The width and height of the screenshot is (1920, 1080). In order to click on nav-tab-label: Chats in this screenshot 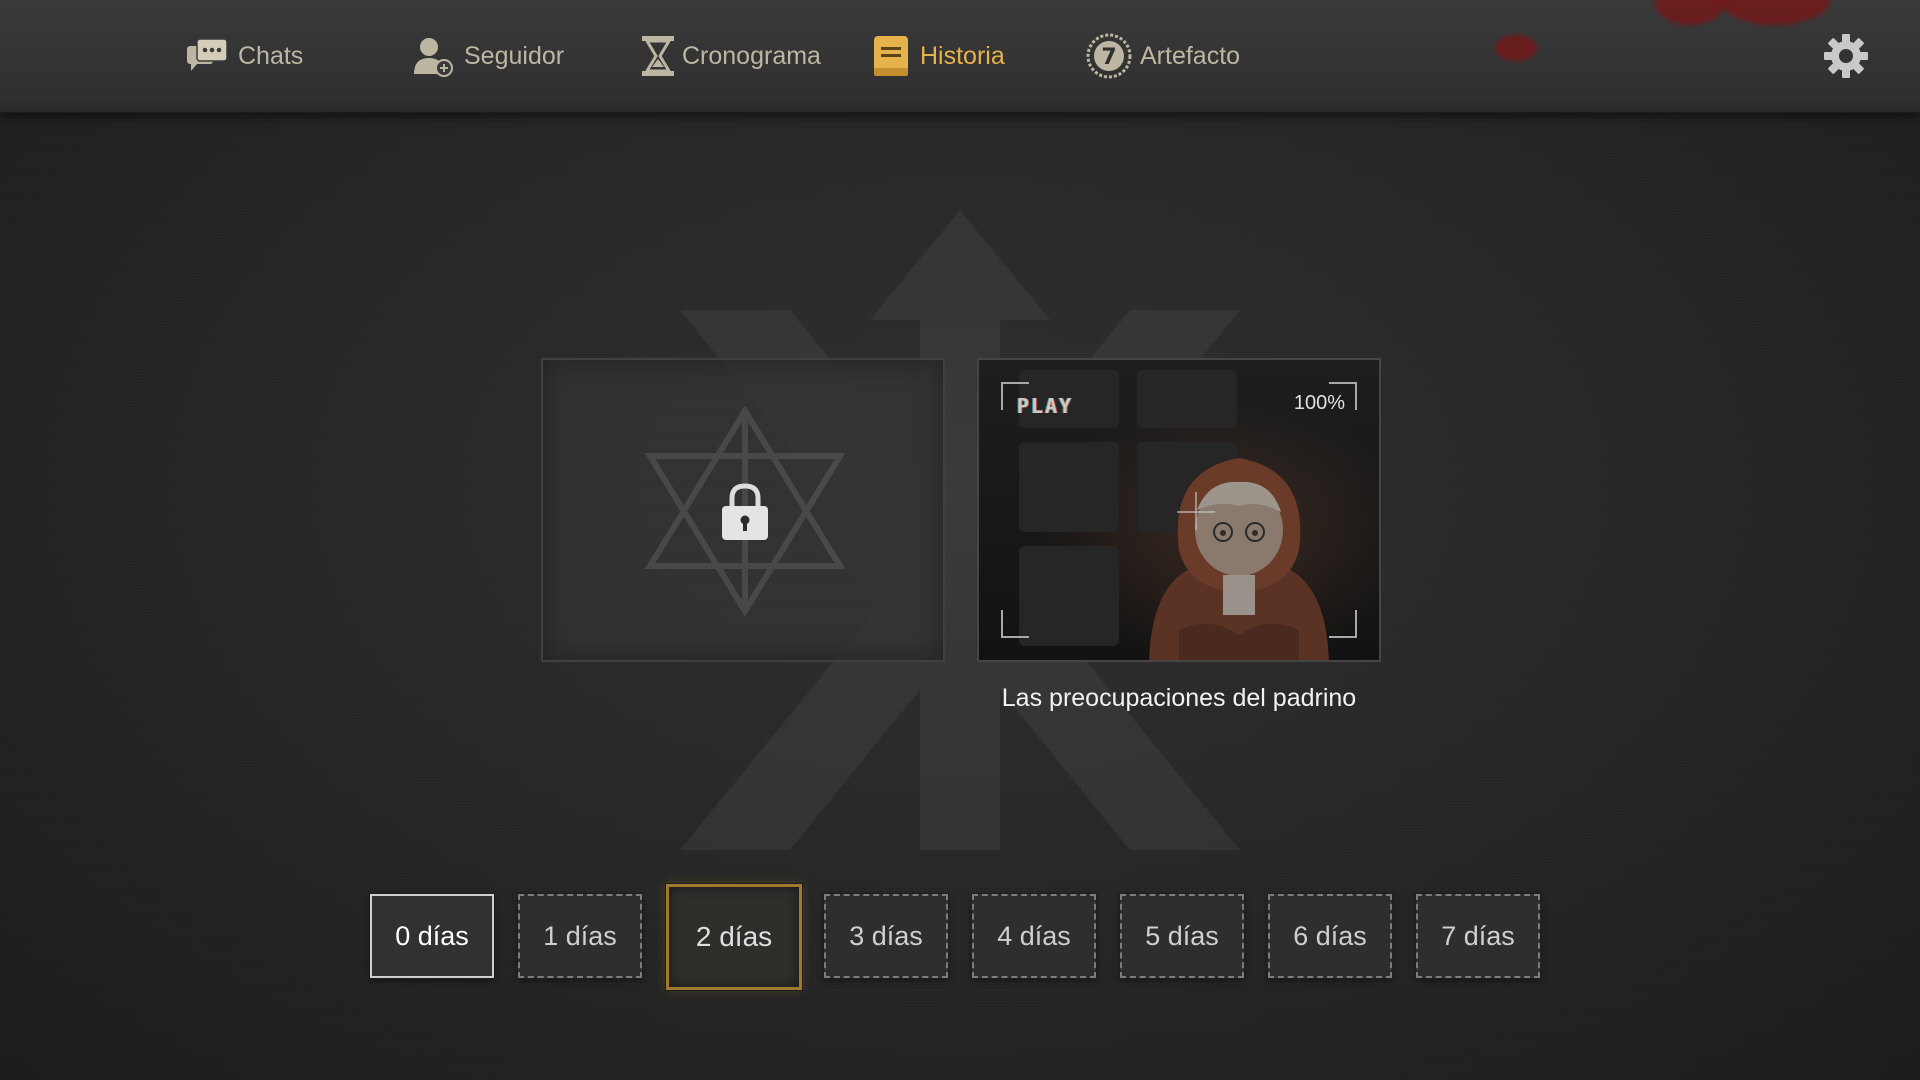, I will do `click(271, 55)`.